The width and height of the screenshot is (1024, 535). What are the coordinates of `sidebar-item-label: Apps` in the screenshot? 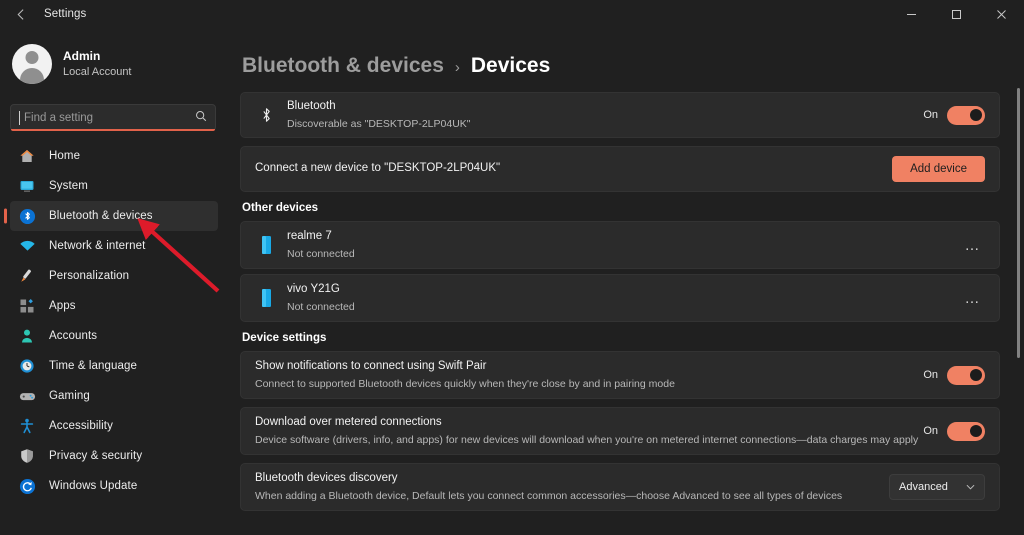 It's located at (62, 306).